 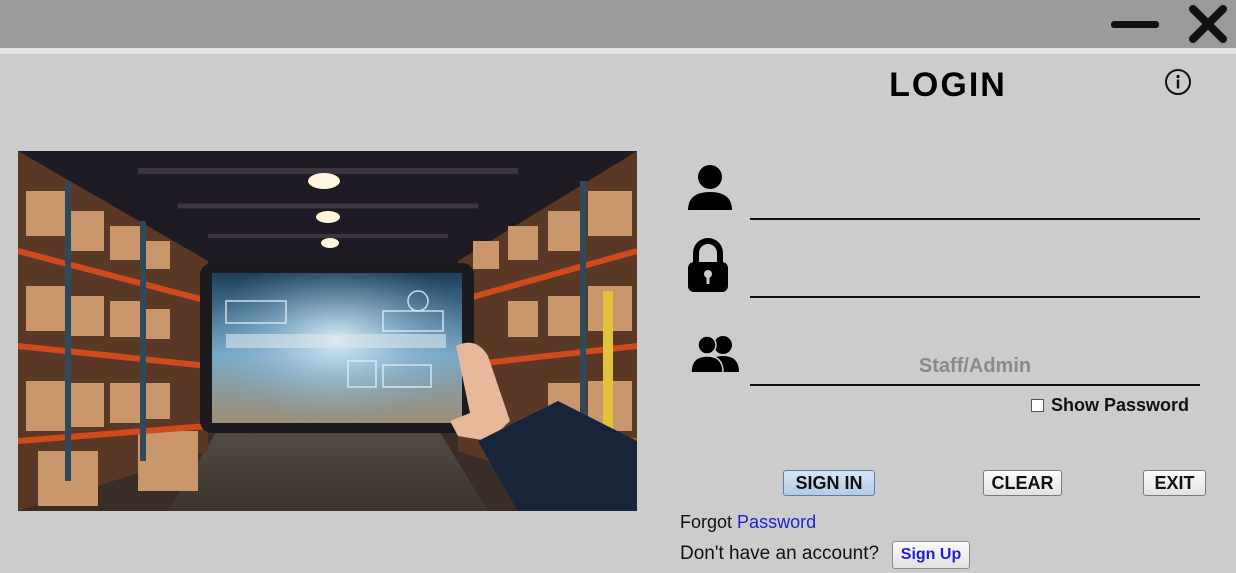 I want to click on sign-up-button: Sign Up, so click(x=931, y=555).